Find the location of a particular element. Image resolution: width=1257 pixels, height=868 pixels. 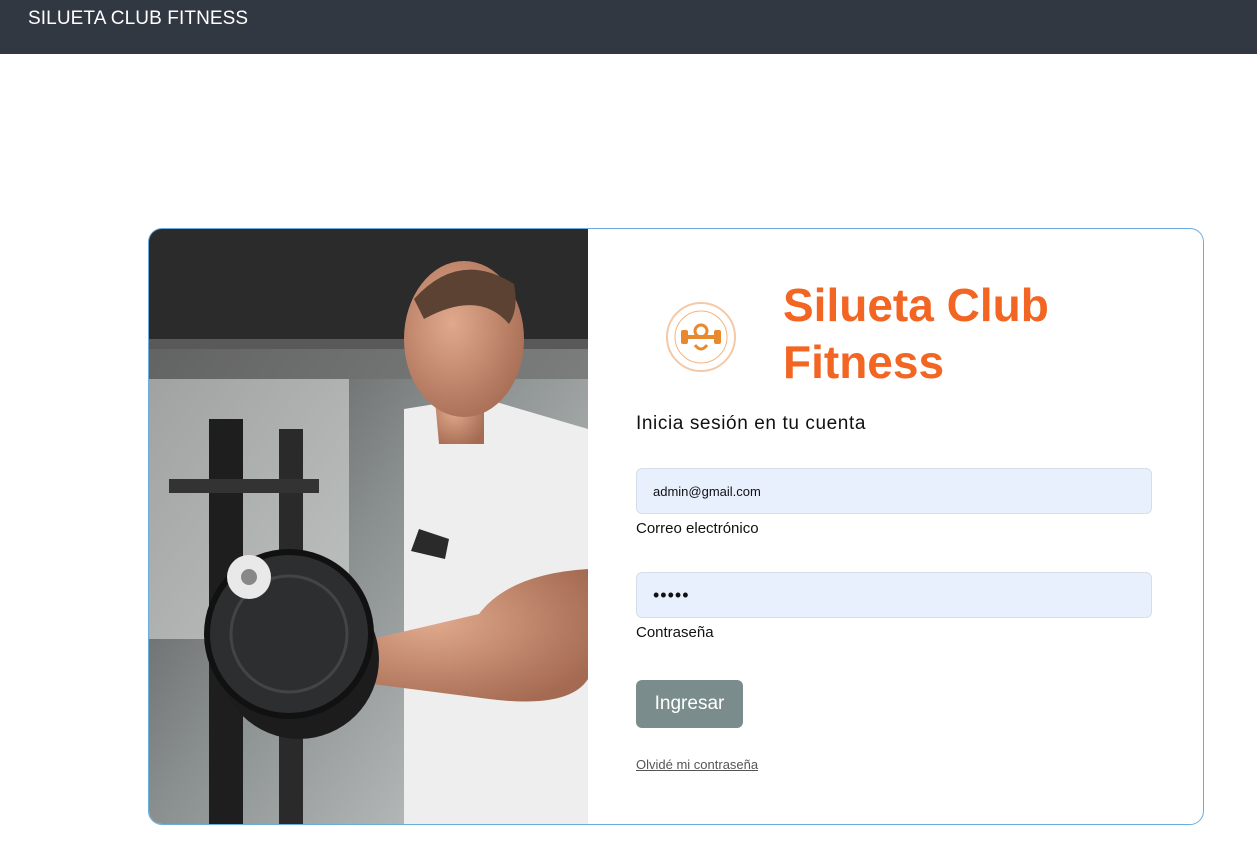

login-button: Ingresar is located at coordinates (689, 704).